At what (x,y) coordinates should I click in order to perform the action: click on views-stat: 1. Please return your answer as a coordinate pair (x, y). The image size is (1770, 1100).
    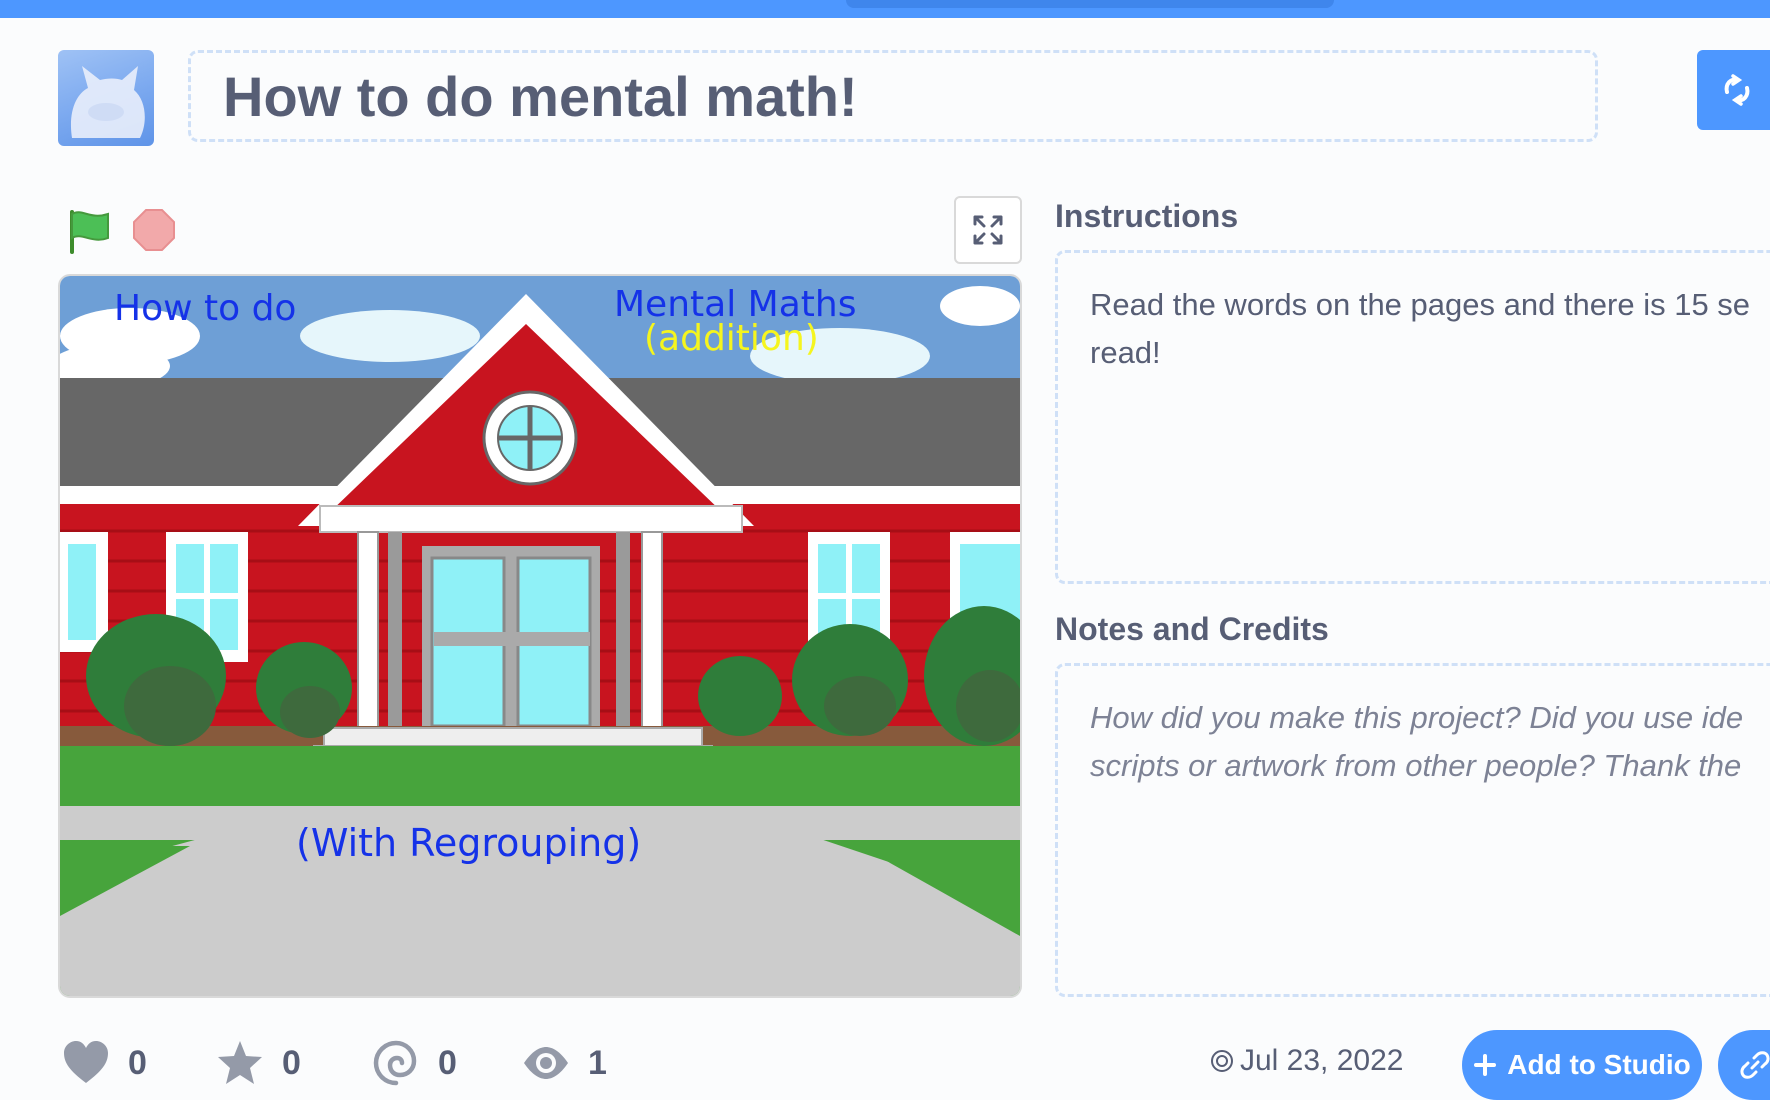
    Looking at the image, I should click on (564, 1063).